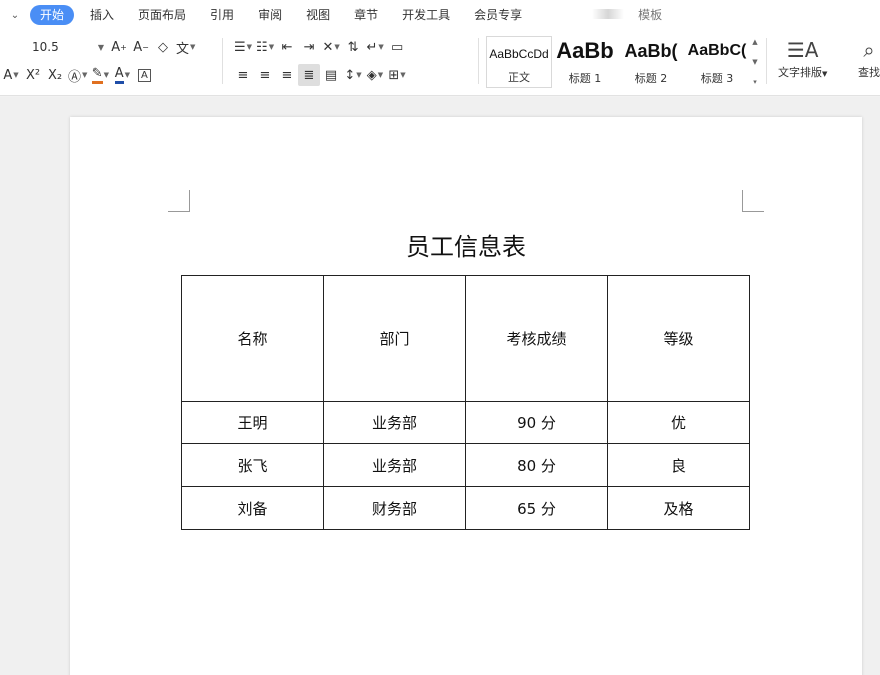 Image resolution: width=880 pixels, height=675 pixels. I want to click on style-sample: AaBb, so click(585, 50).